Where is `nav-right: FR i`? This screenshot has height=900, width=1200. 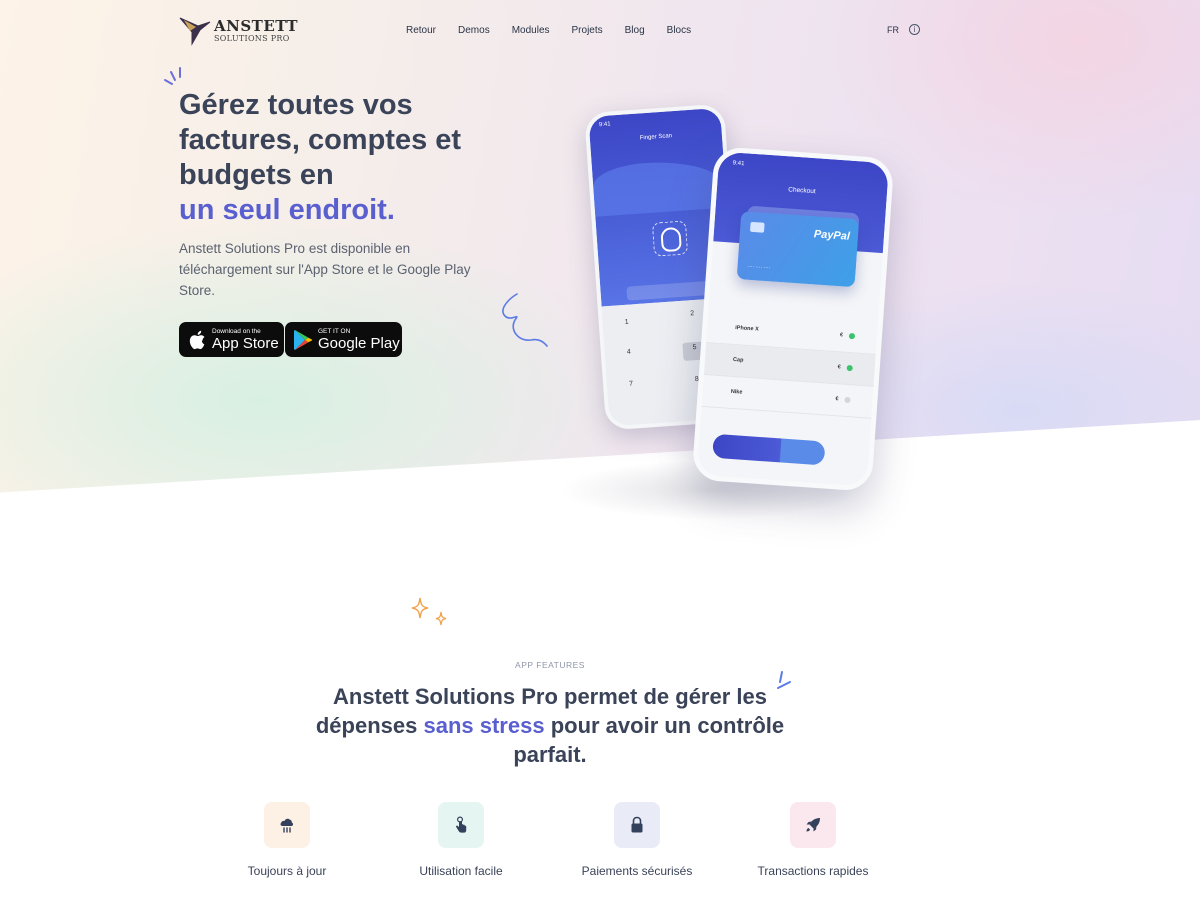
nav-right: FR i is located at coordinates (903, 29).